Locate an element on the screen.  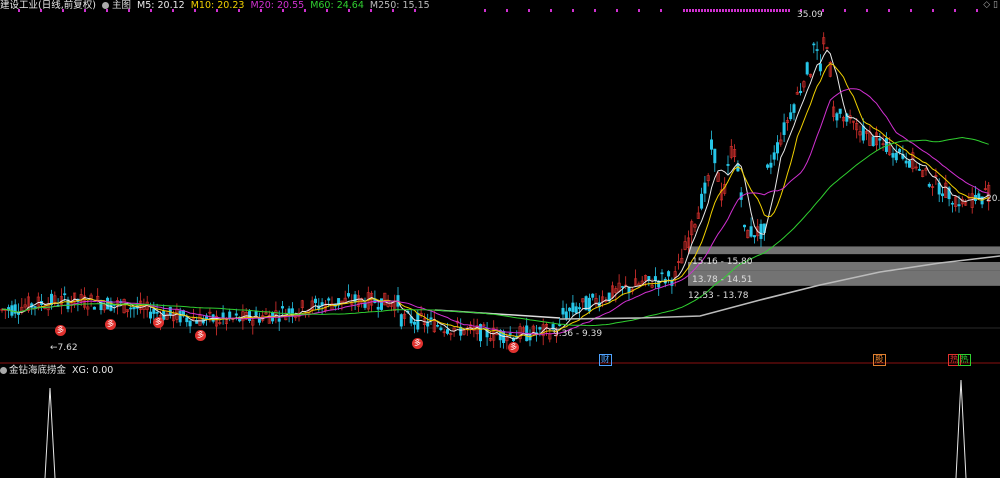
ma20-value: M20: 20.55 is located at coordinates (277, 5).